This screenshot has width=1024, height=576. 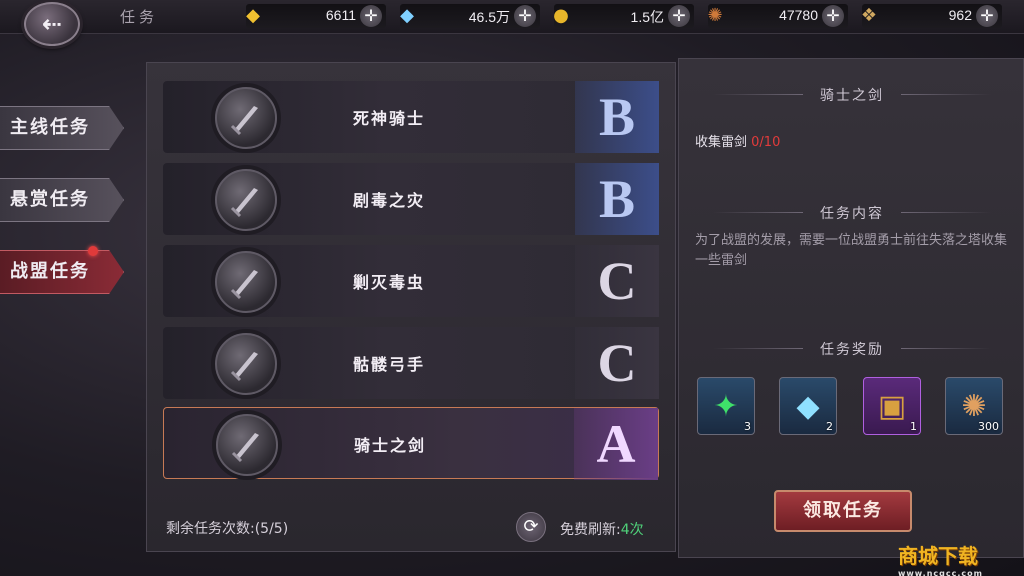 What do you see at coordinates (987, 16) in the screenshot?
I see `add-scroll-button: ✛` at bounding box center [987, 16].